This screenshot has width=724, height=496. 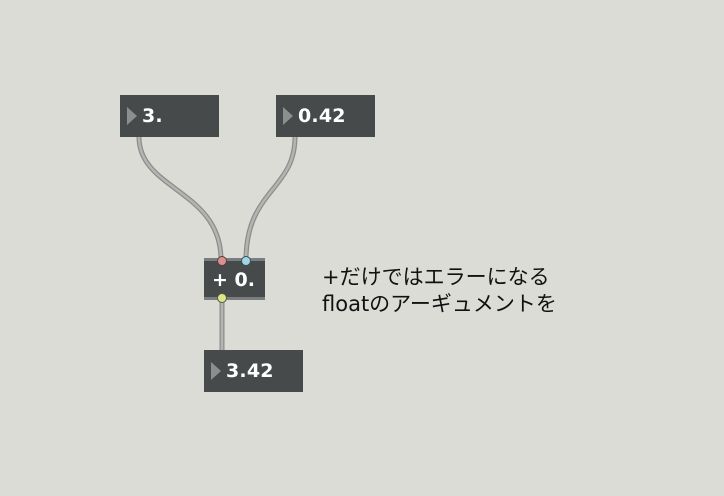 What do you see at coordinates (436, 277) in the screenshot?
I see `comment-line-1: +だけではエラーになる` at bounding box center [436, 277].